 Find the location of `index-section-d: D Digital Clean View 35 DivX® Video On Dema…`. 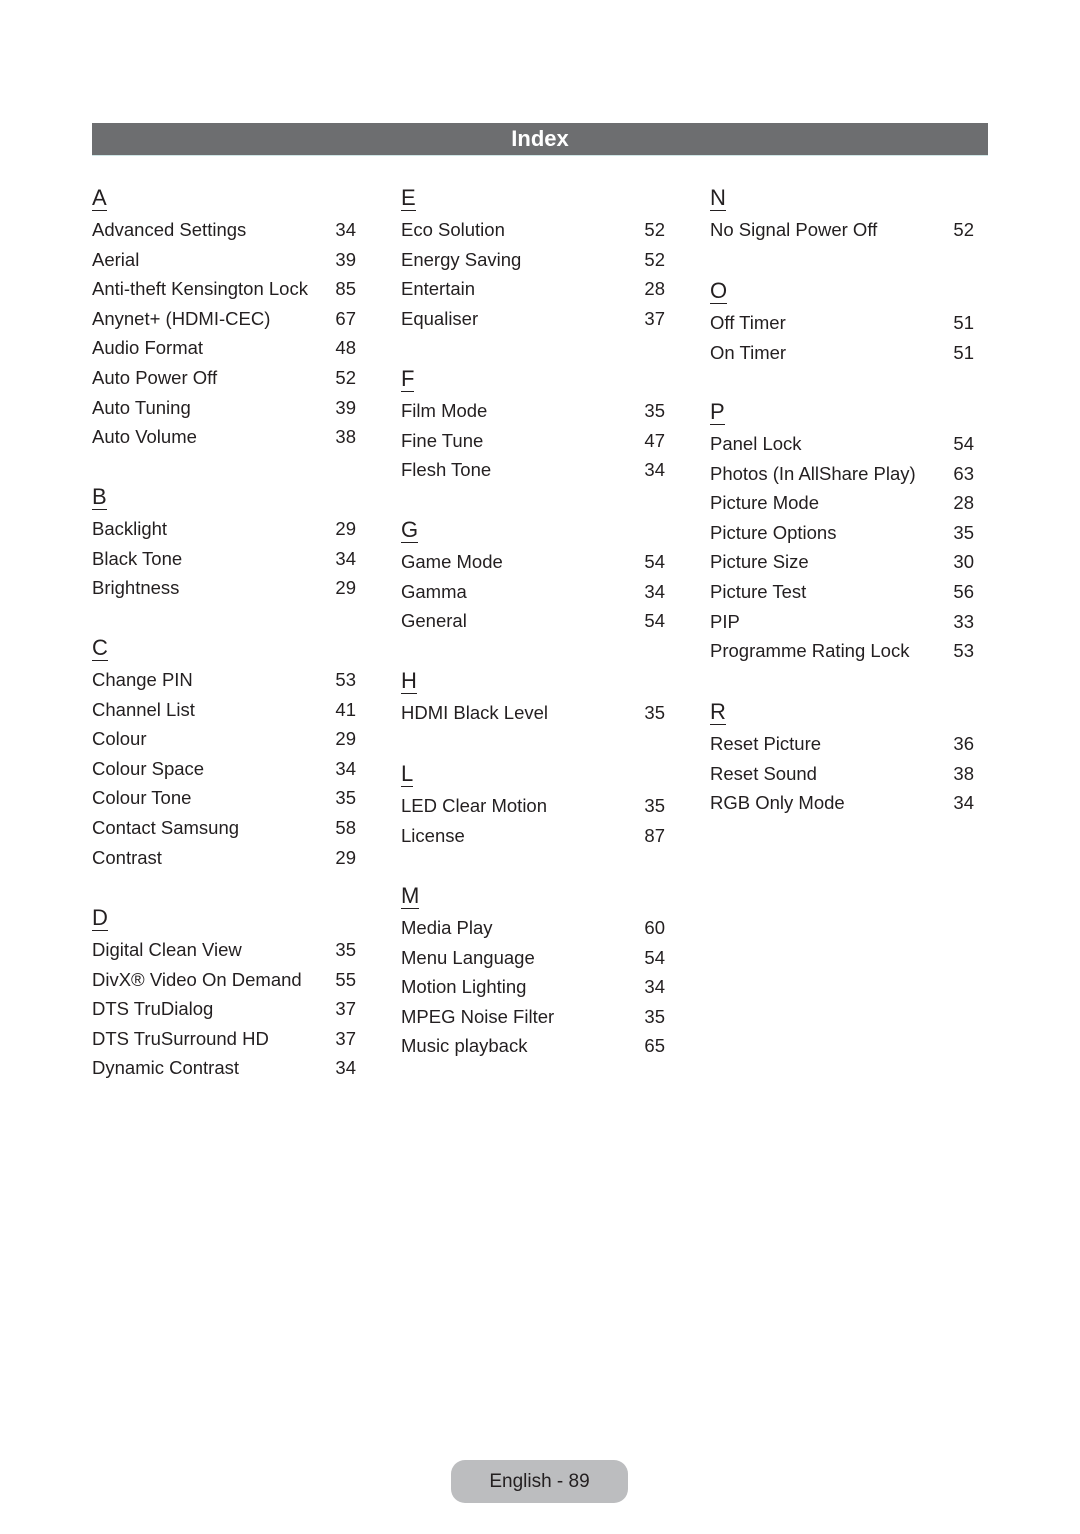

index-section-d: D Digital Clean View 35 DivX® Video On Dema… is located at coordinates (224, 994).